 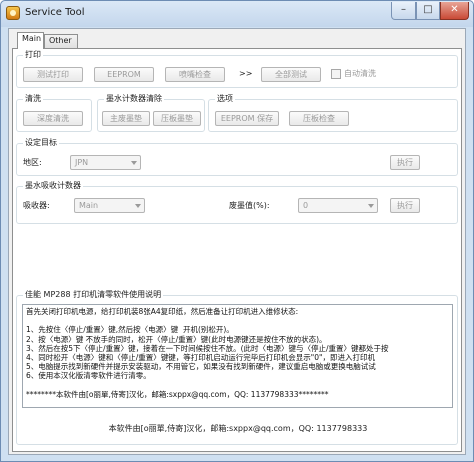 I want to click on waste-ink-label: 废墨值(%):, so click(x=249, y=205).